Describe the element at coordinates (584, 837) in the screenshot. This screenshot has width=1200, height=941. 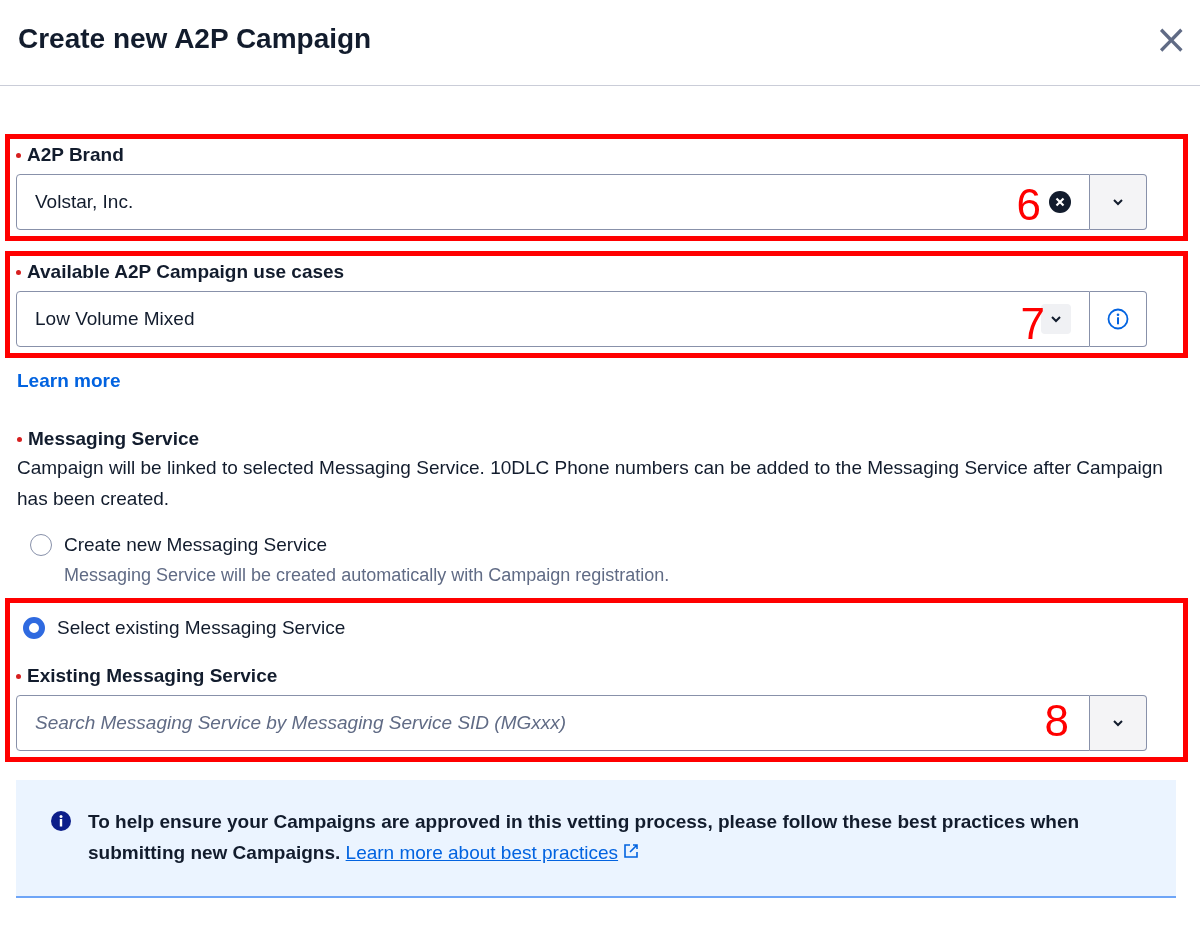
I see `banner-text: To help ensure your Campaigns are approved in this vetting process, please follow these best practices when submitting new Campaigns. Learn more about best practices` at that location.